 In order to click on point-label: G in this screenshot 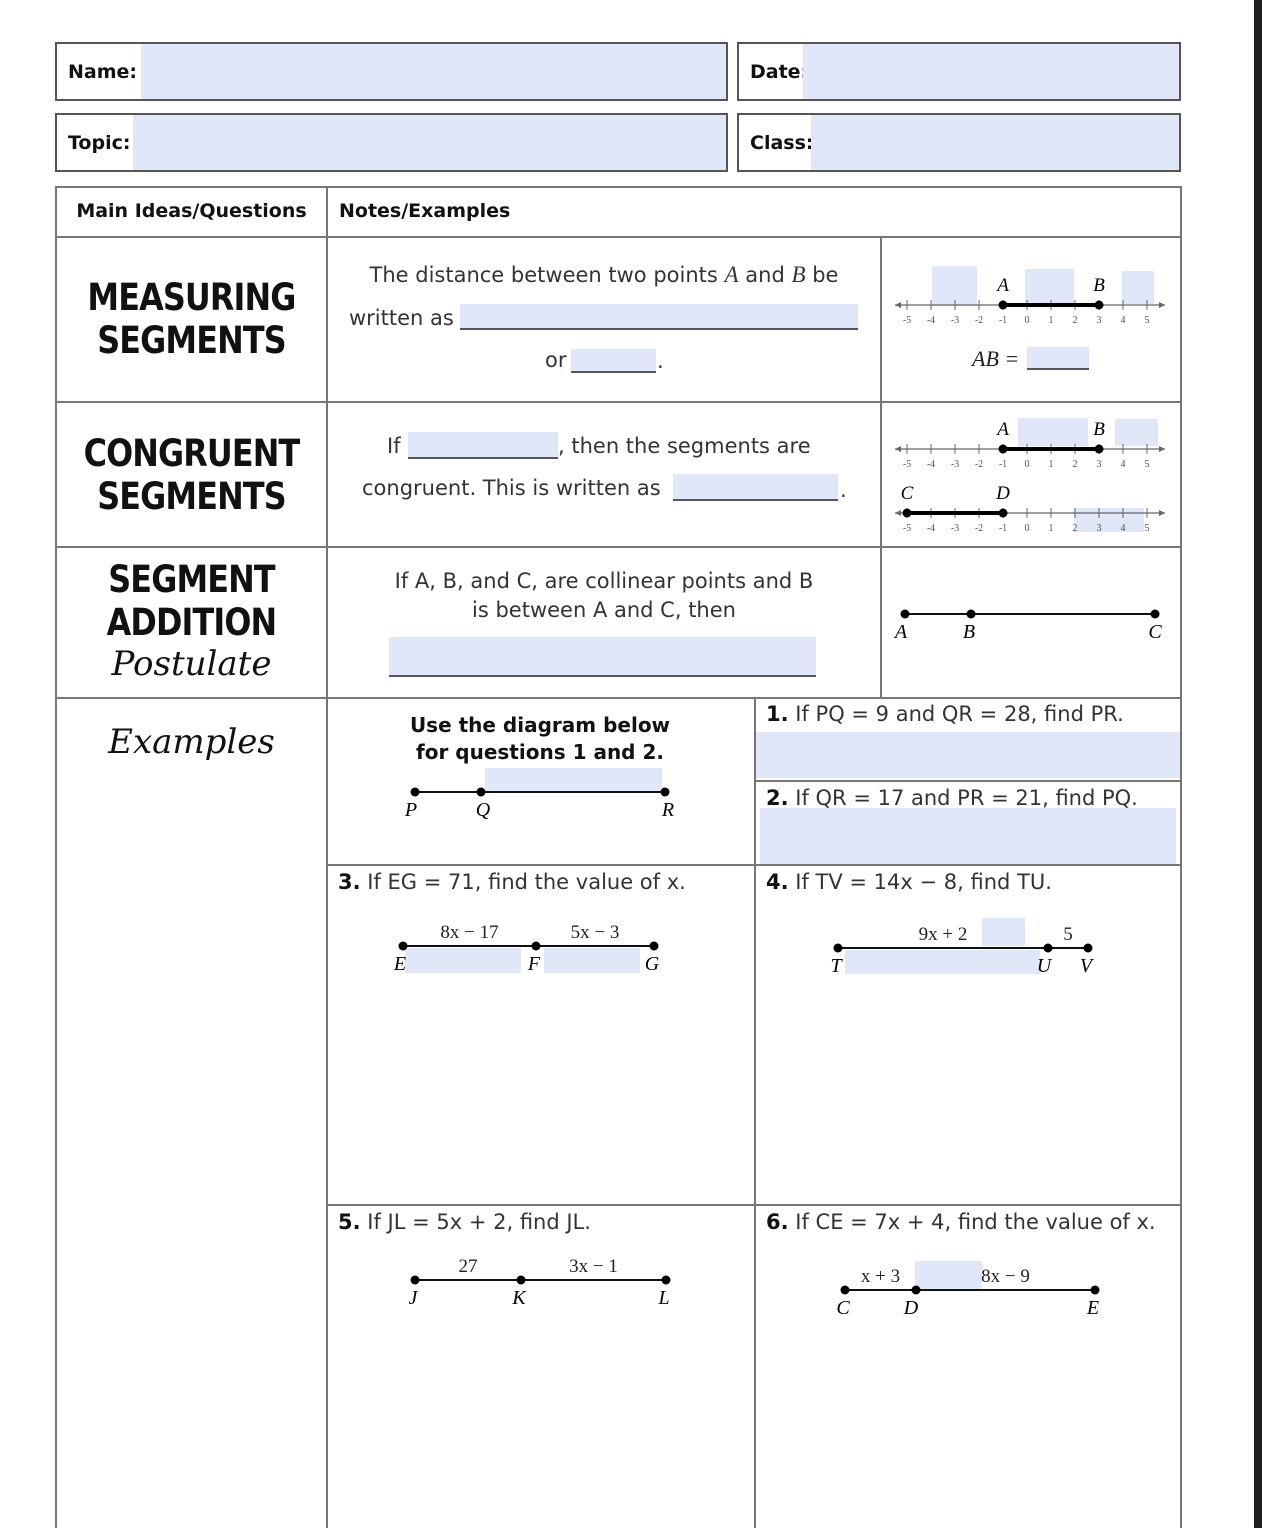, I will do `click(652, 964)`.